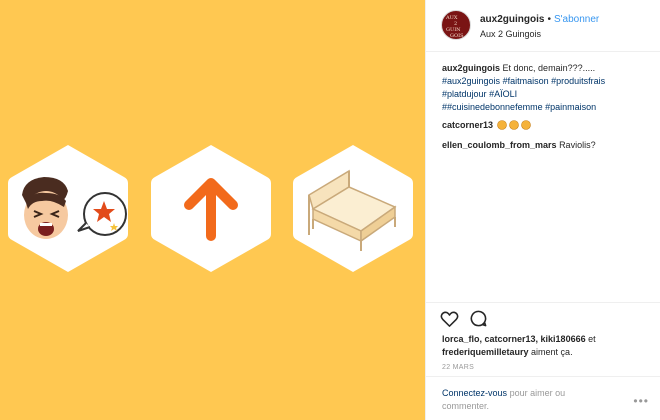 The height and width of the screenshot is (420, 660). I want to click on comment-text: Raviolis?, so click(577, 145).